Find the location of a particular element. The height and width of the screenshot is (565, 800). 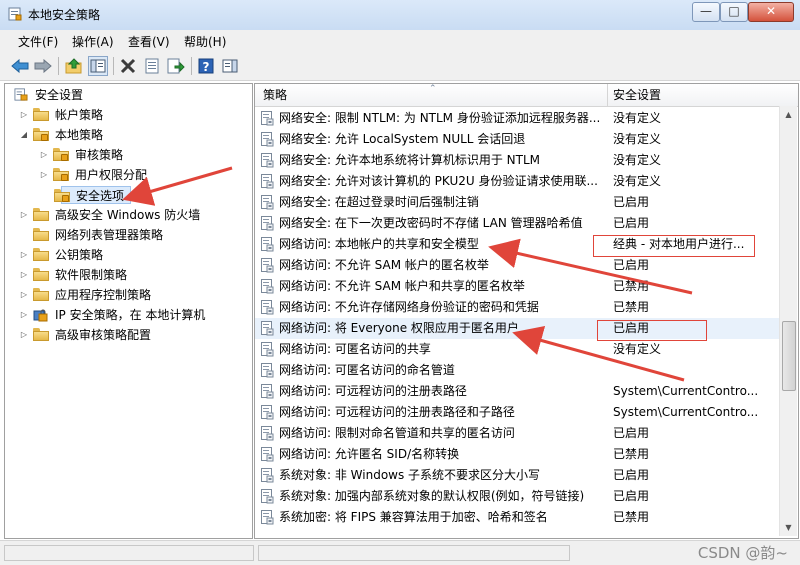

delete-button is located at coordinates (128, 66).